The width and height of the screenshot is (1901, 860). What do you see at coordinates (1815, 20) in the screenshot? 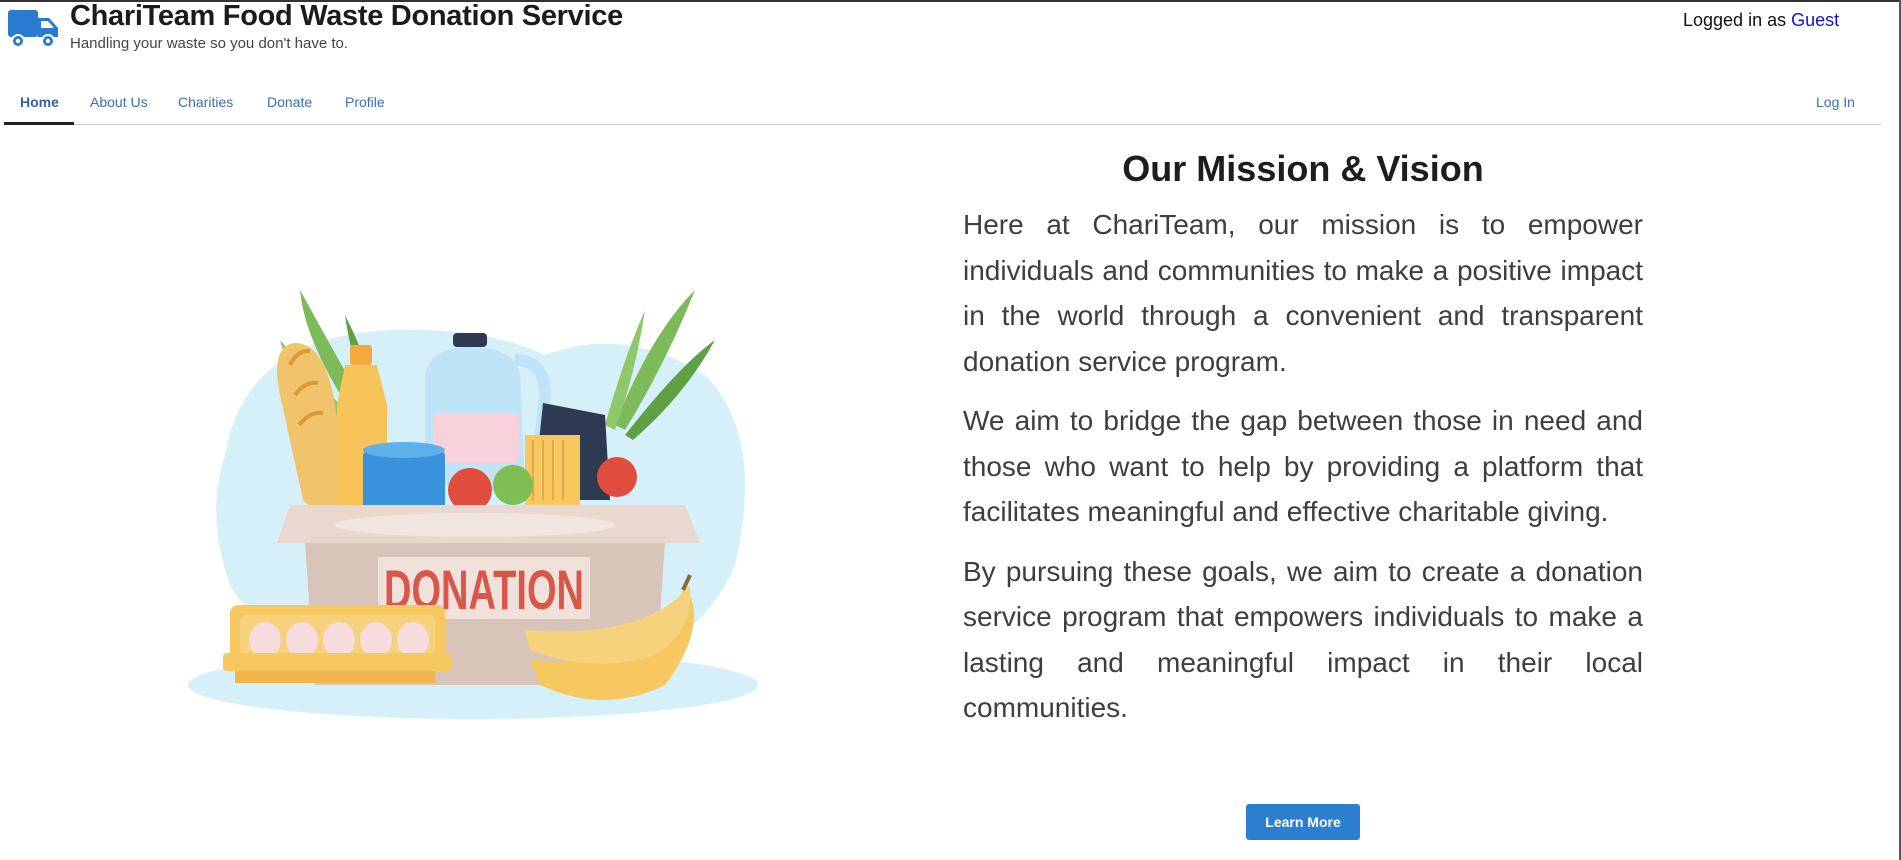
I see `guest-user-link: Guest` at bounding box center [1815, 20].